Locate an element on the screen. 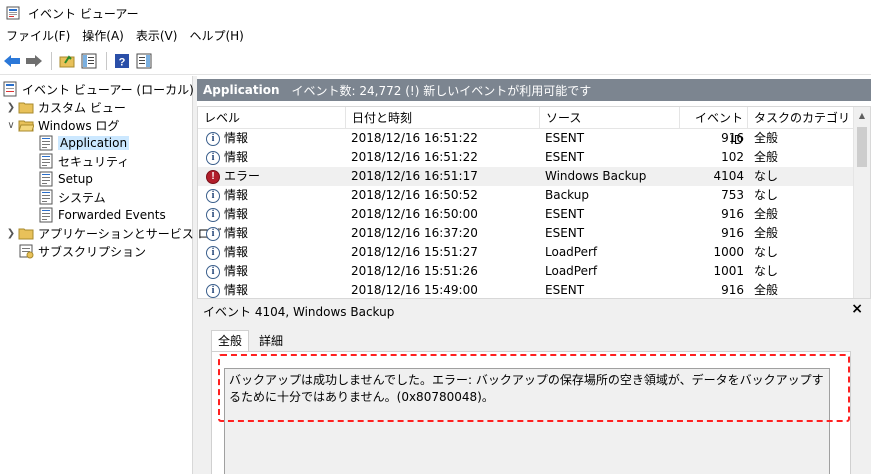 This screenshot has width=871, height=474. tree-item-label: Application is located at coordinates (94, 143).